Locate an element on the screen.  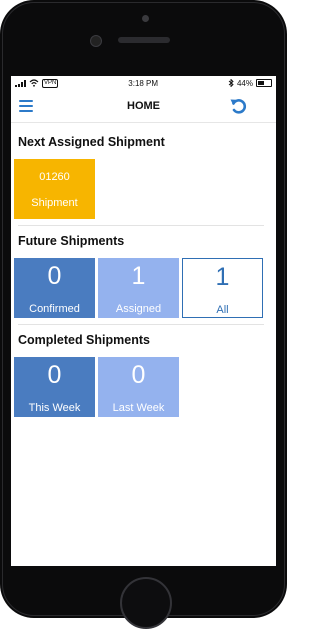
status-bar: VPN 3:18 PM 44% is located at coordinates (143, 83).